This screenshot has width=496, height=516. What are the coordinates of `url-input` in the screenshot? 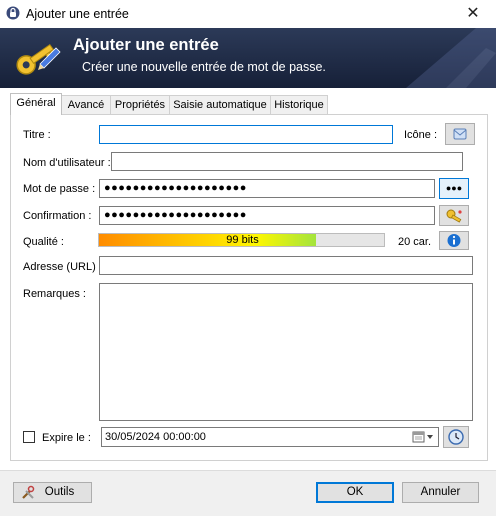 It's located at (286, 265).